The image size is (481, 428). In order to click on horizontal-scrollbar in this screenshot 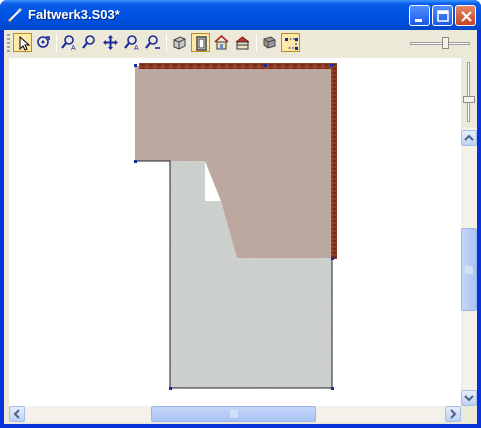, I will do `click(235, 414)`.